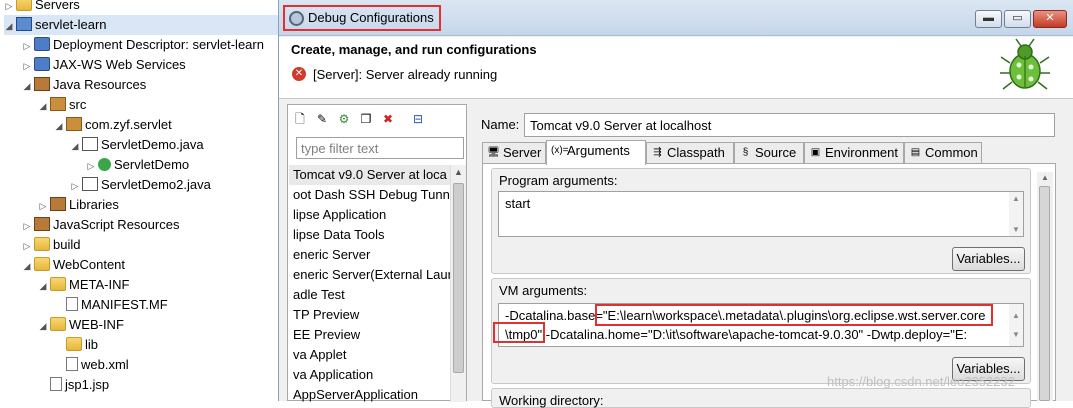  I want to click on config-list-scrollbar: ▲, so click(458, 283).